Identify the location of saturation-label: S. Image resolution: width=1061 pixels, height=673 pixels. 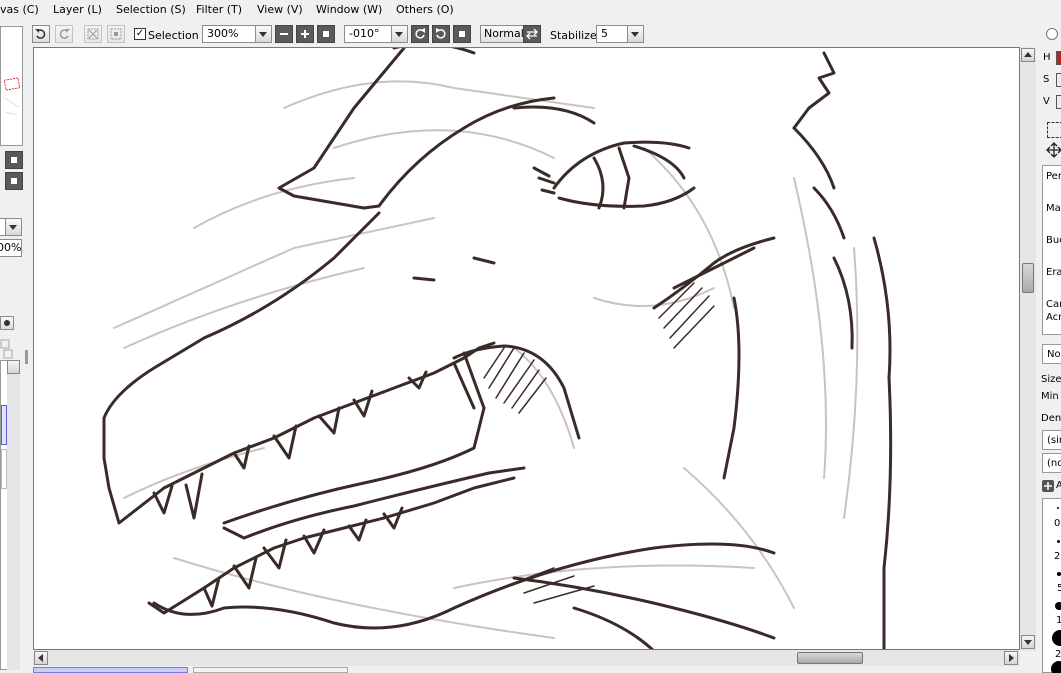
(1046, 79).